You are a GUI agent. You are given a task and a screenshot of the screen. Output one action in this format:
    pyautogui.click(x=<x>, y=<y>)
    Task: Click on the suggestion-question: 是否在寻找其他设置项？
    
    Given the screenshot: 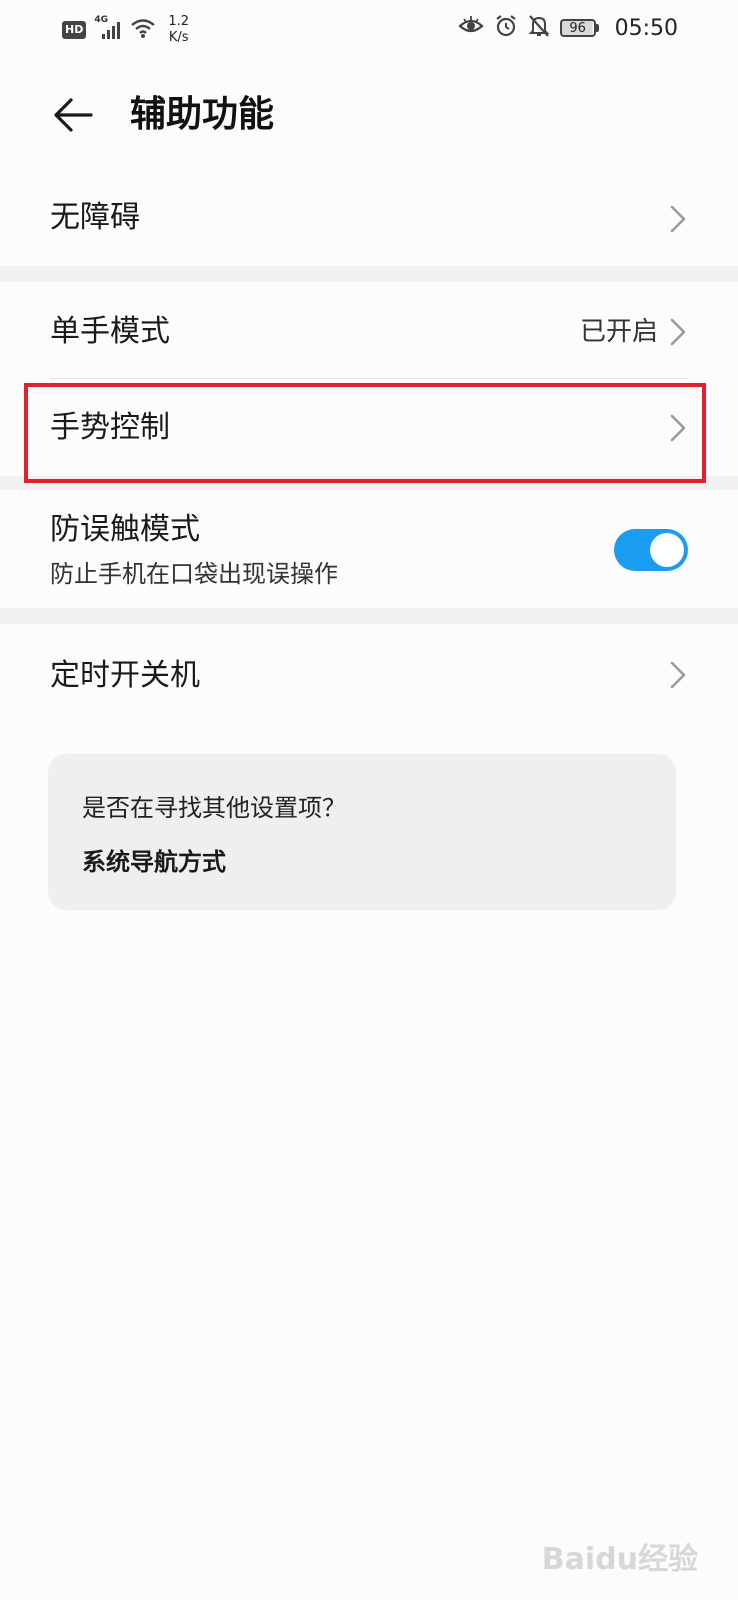 What is the action you would take?
    pyautogui.click(x=214, y=808)
    